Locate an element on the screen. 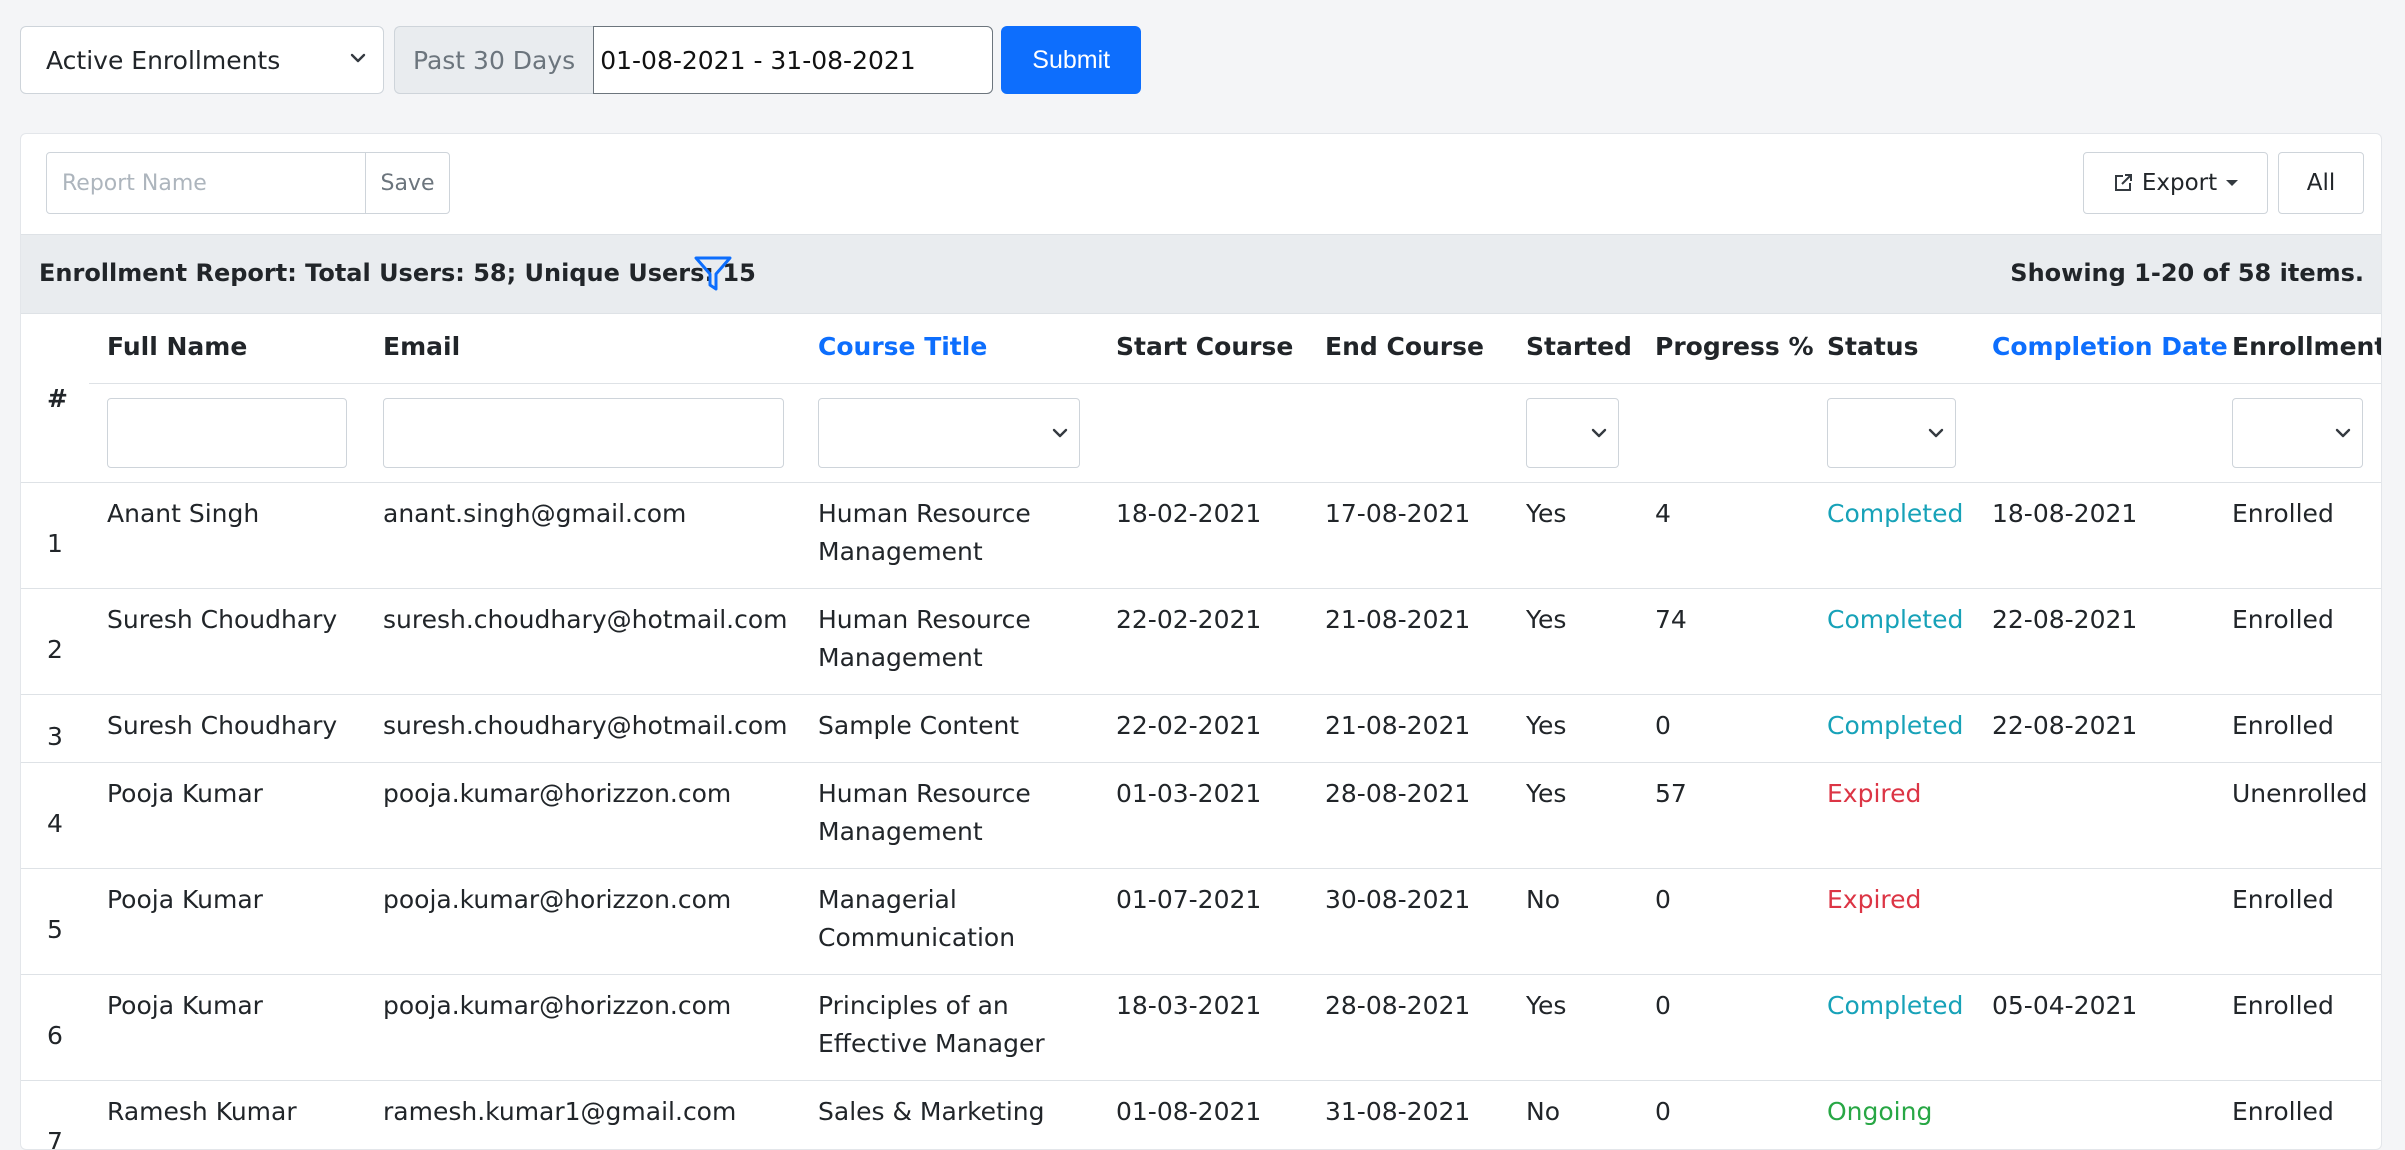 The height and width of the screenshot is (1150, 2405). course-title-line: Managerial is located at coordinates (887, 899).